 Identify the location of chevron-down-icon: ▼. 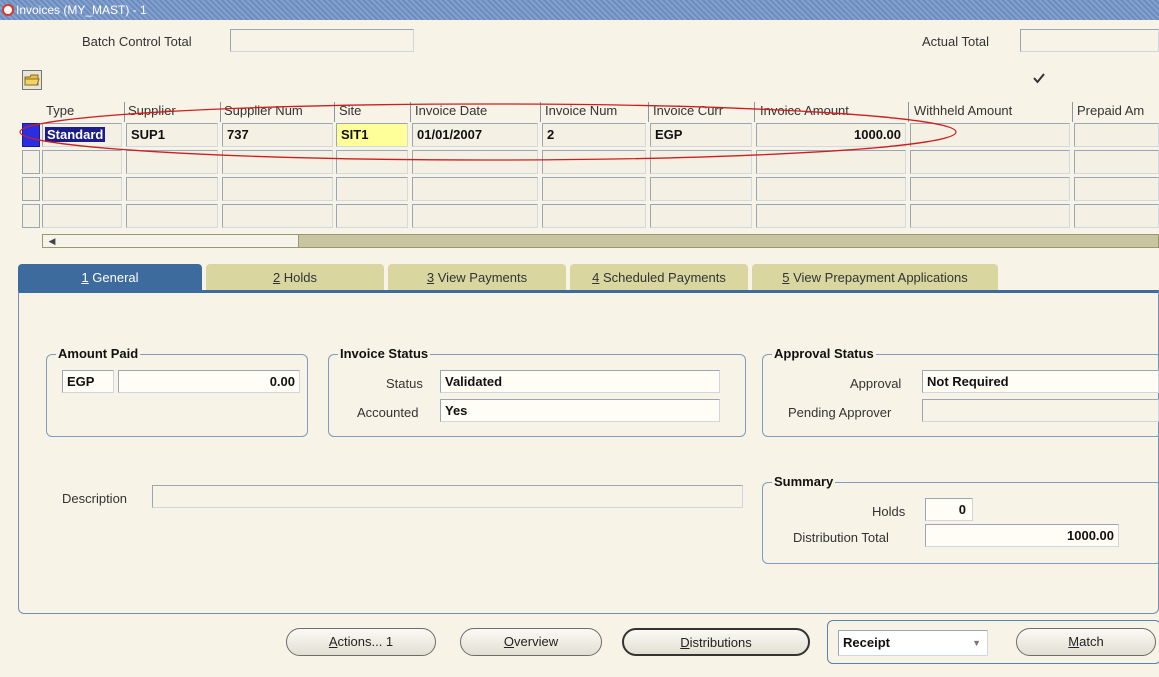
(976, 643).